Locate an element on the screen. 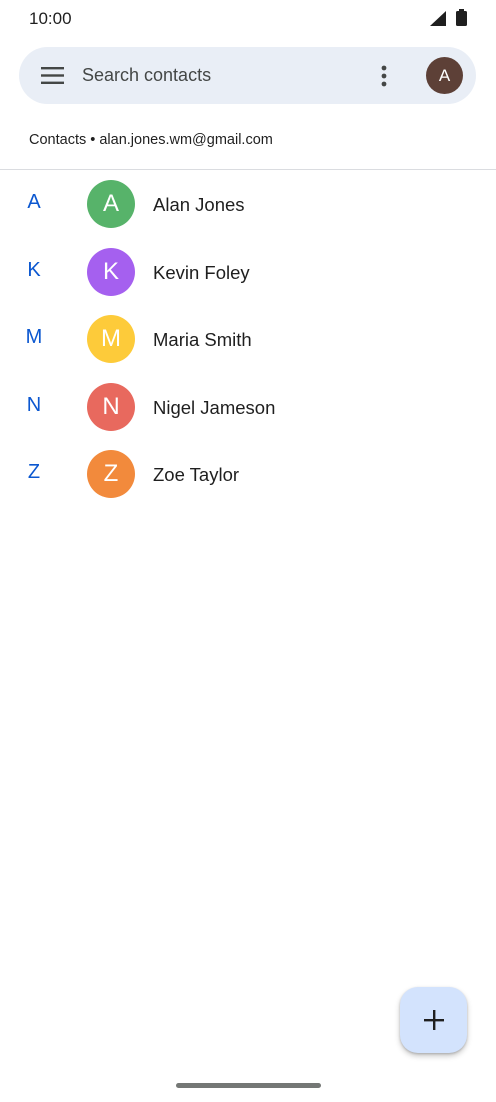  add-contact-button is located at coordinates (433, 1020).